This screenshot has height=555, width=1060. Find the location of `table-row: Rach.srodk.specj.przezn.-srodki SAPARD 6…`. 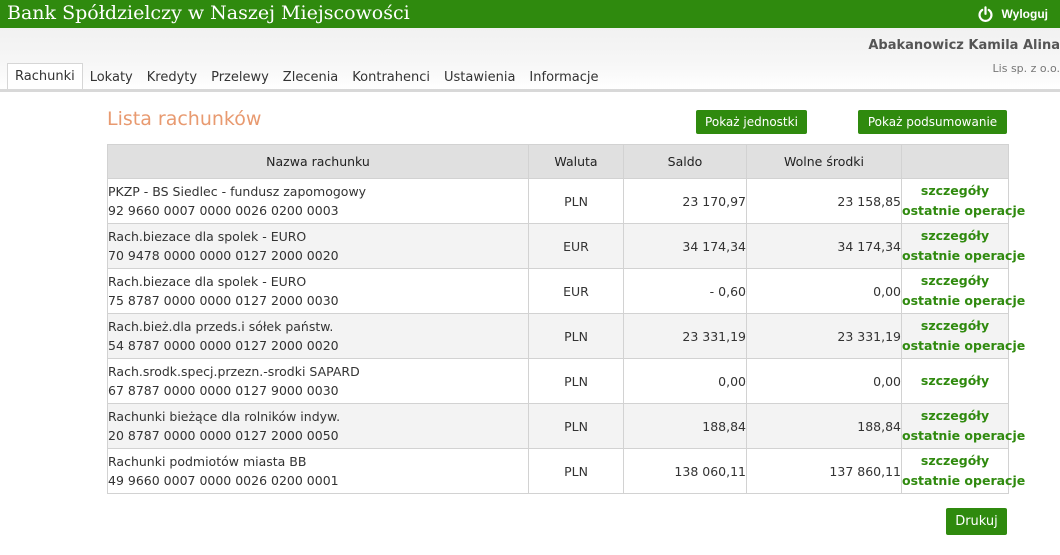

table-row: Rach.srodk.specj.przezn.-srodki SAPARD 6… is located at coordinates (558, 381).